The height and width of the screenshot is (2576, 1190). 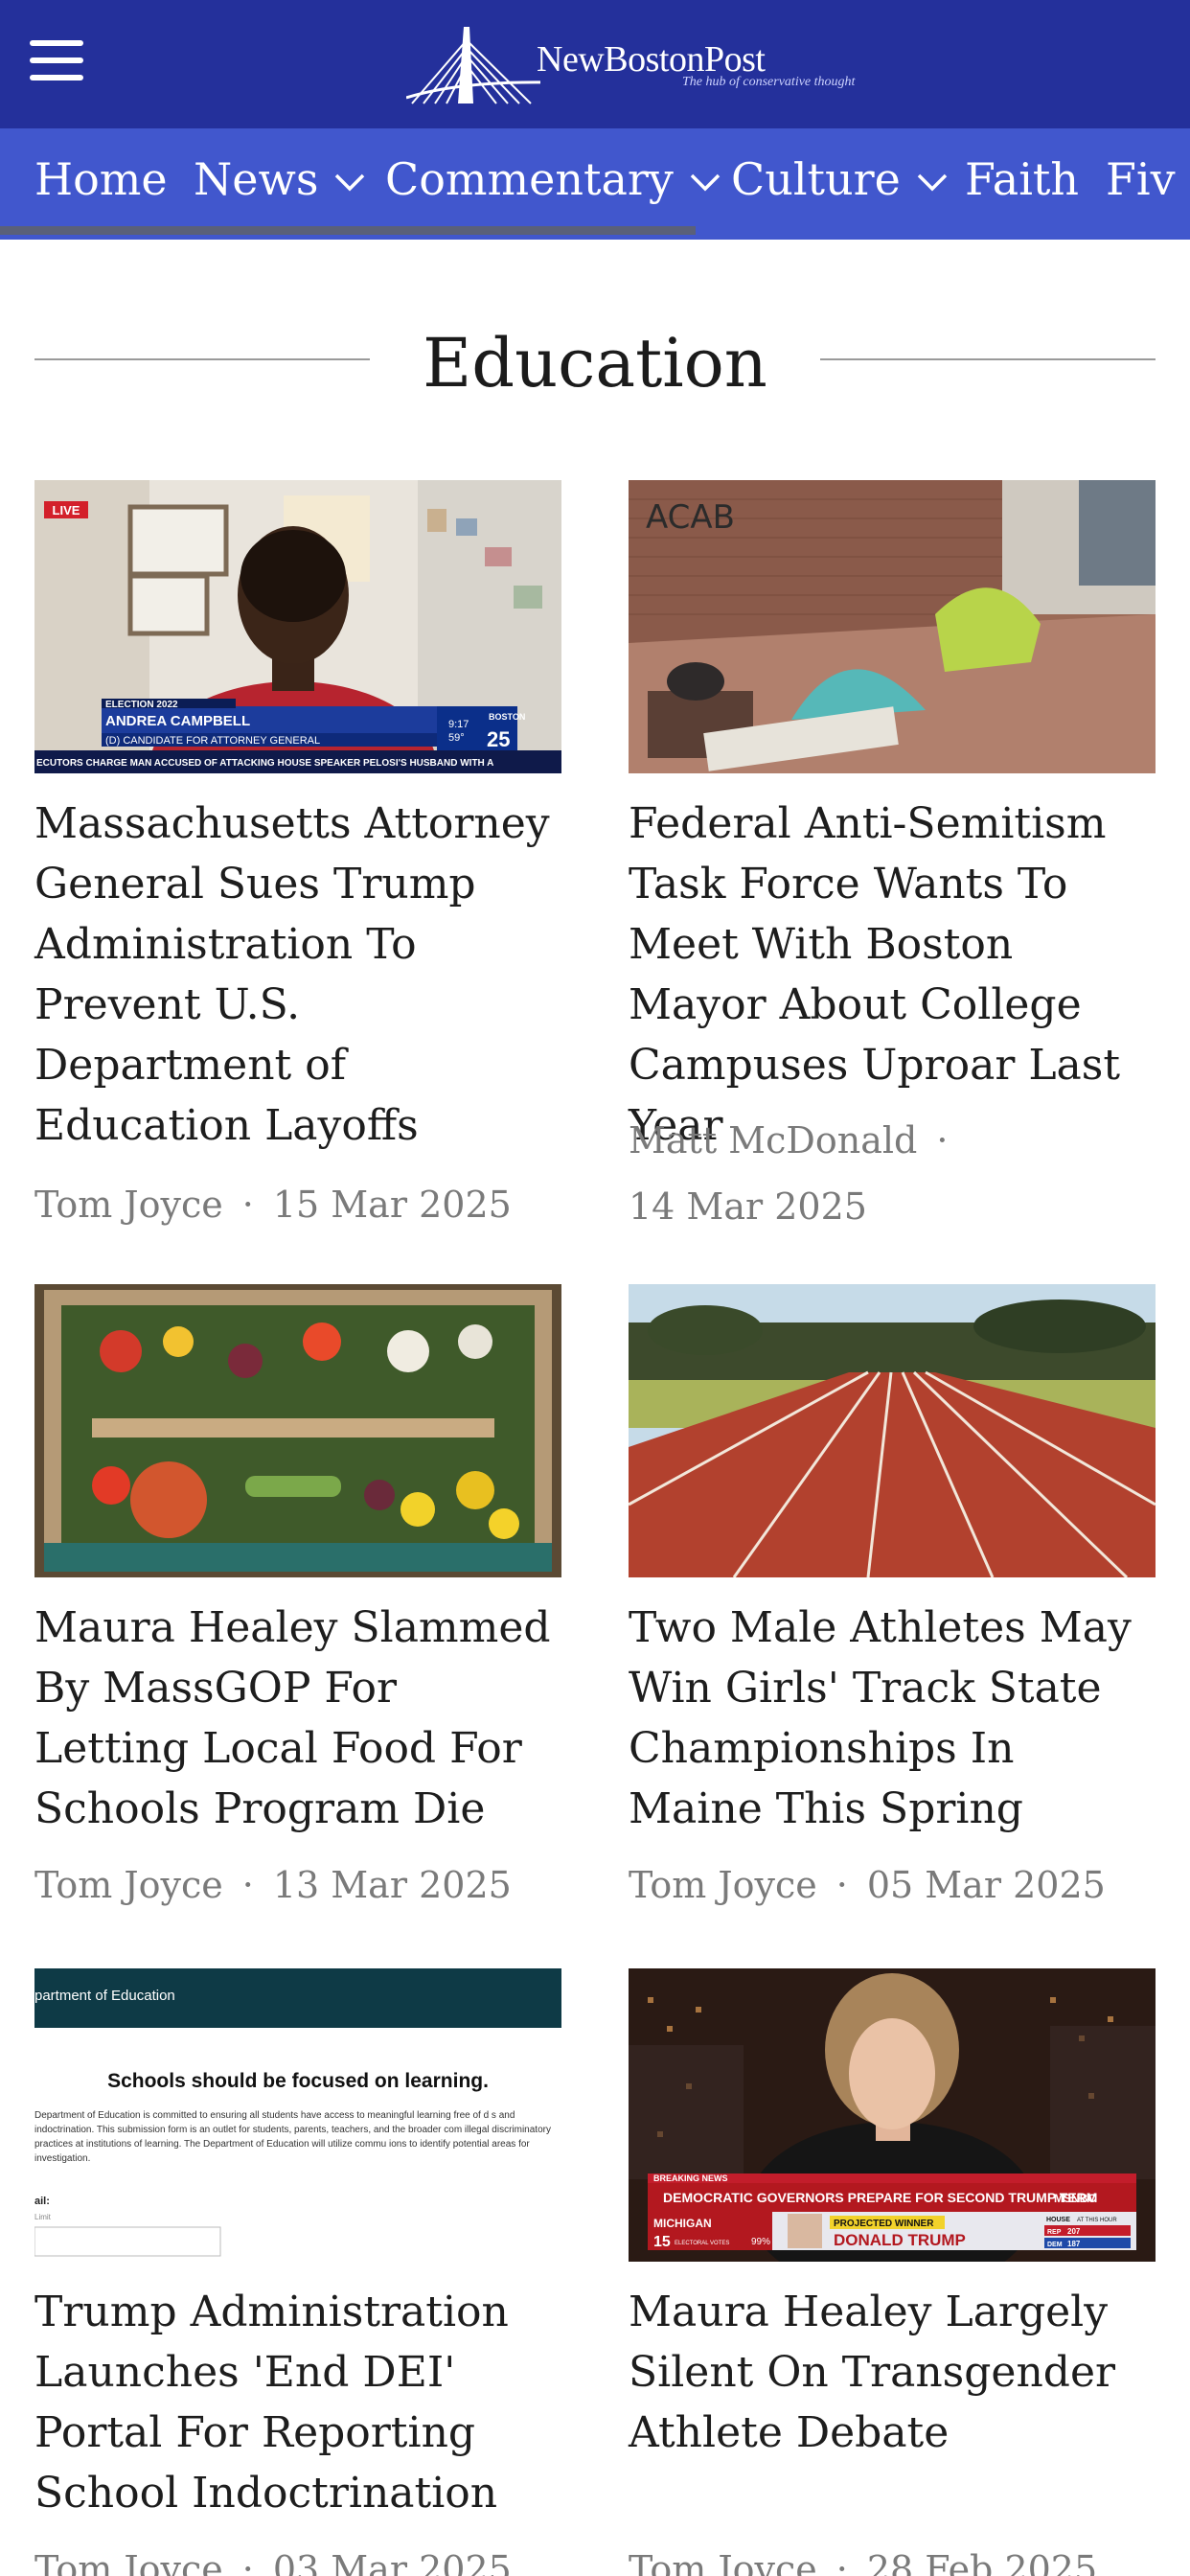 I want to click on article-date: 13 Mar 2025, so click(x=392, y=1885).